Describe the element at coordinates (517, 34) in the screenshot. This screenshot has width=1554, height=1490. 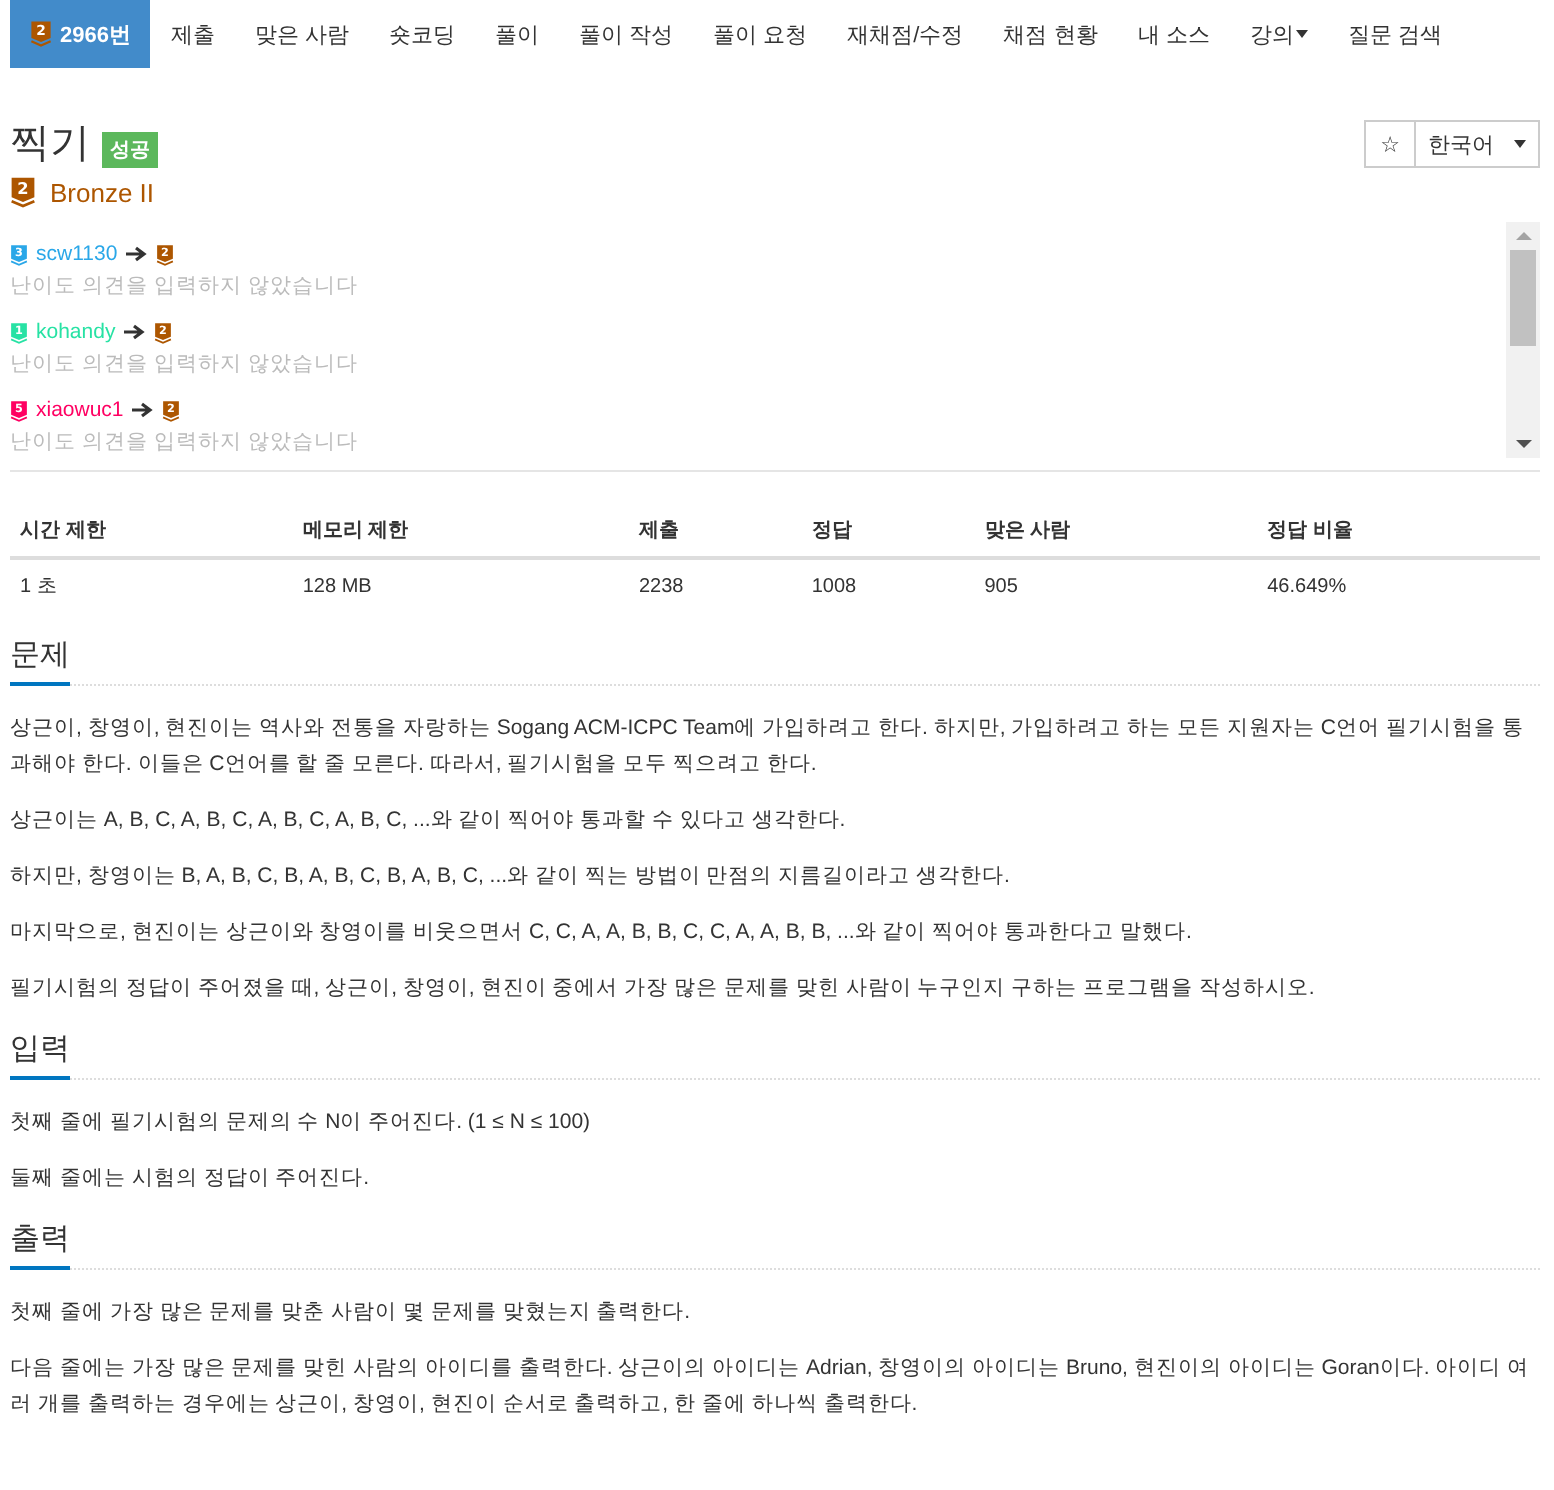
I see `nav-tab: 풀이` at that location.